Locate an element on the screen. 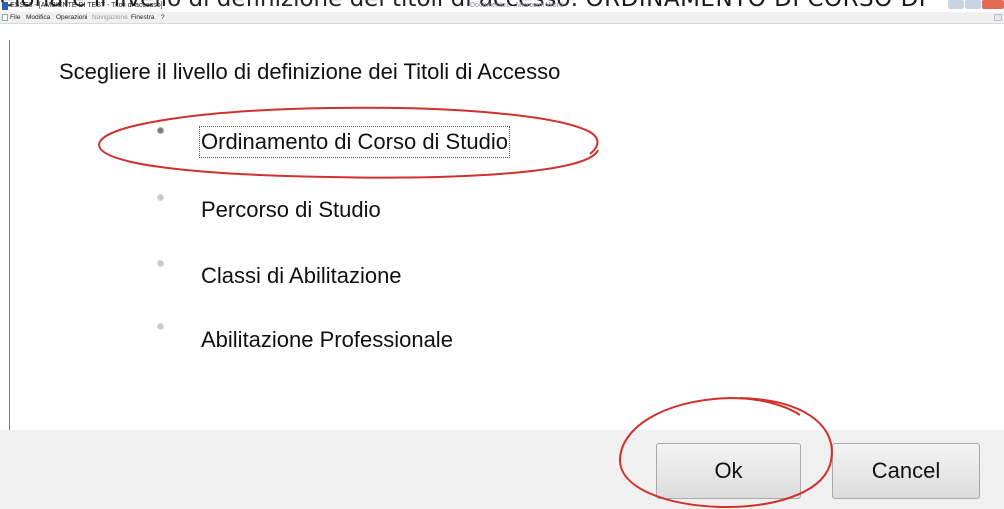 The width and height of the screenshot is (1004, 509). annotation-circle-option is located at coordinates (348, 142).